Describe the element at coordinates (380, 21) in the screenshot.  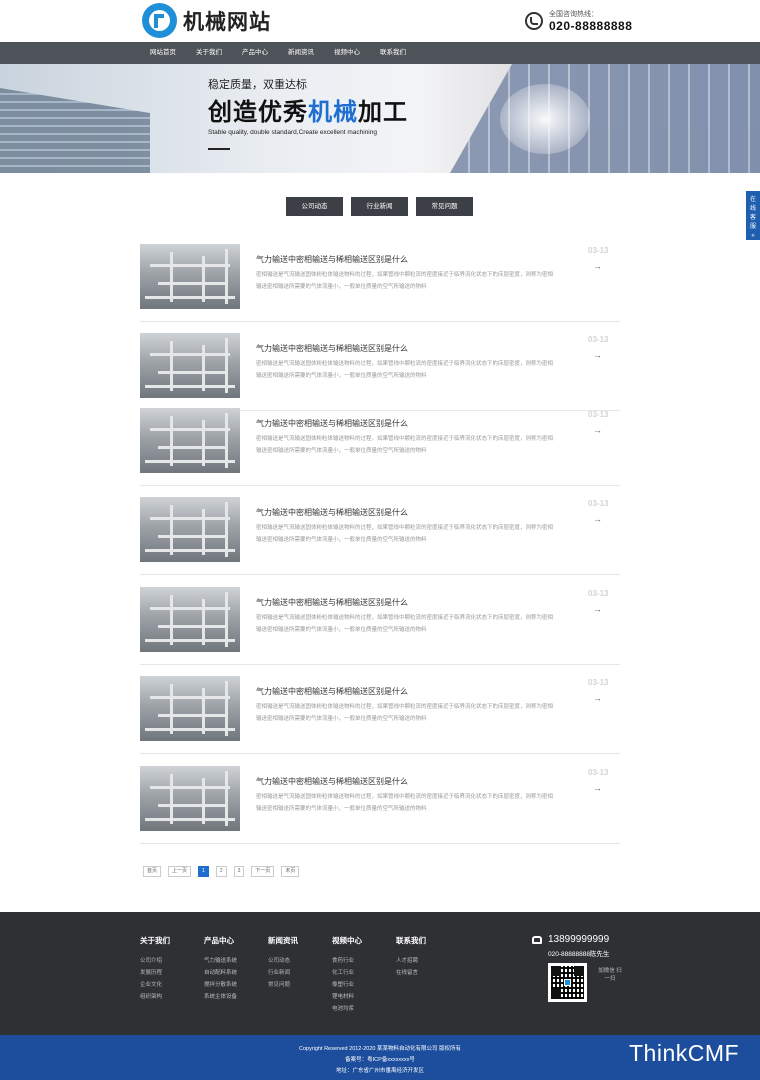
I see `site-header: 机械网站 全国咨询热线： 020-88888888` at that location.